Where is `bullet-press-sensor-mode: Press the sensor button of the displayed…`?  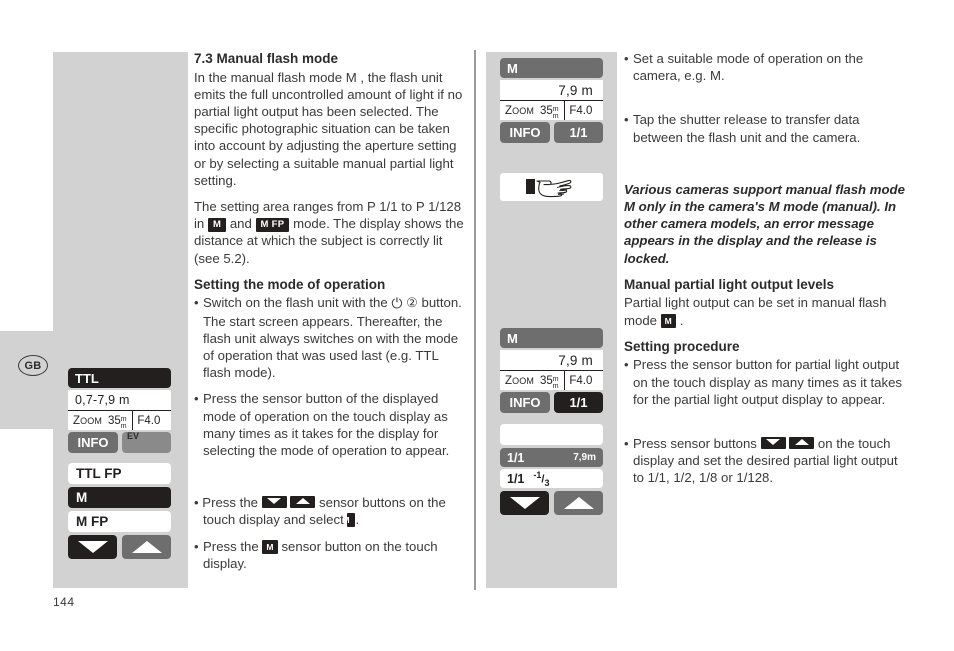
bullet-press-sensor-mode: Press the sensor button of the displayed… is located at coordinates (330, 424).